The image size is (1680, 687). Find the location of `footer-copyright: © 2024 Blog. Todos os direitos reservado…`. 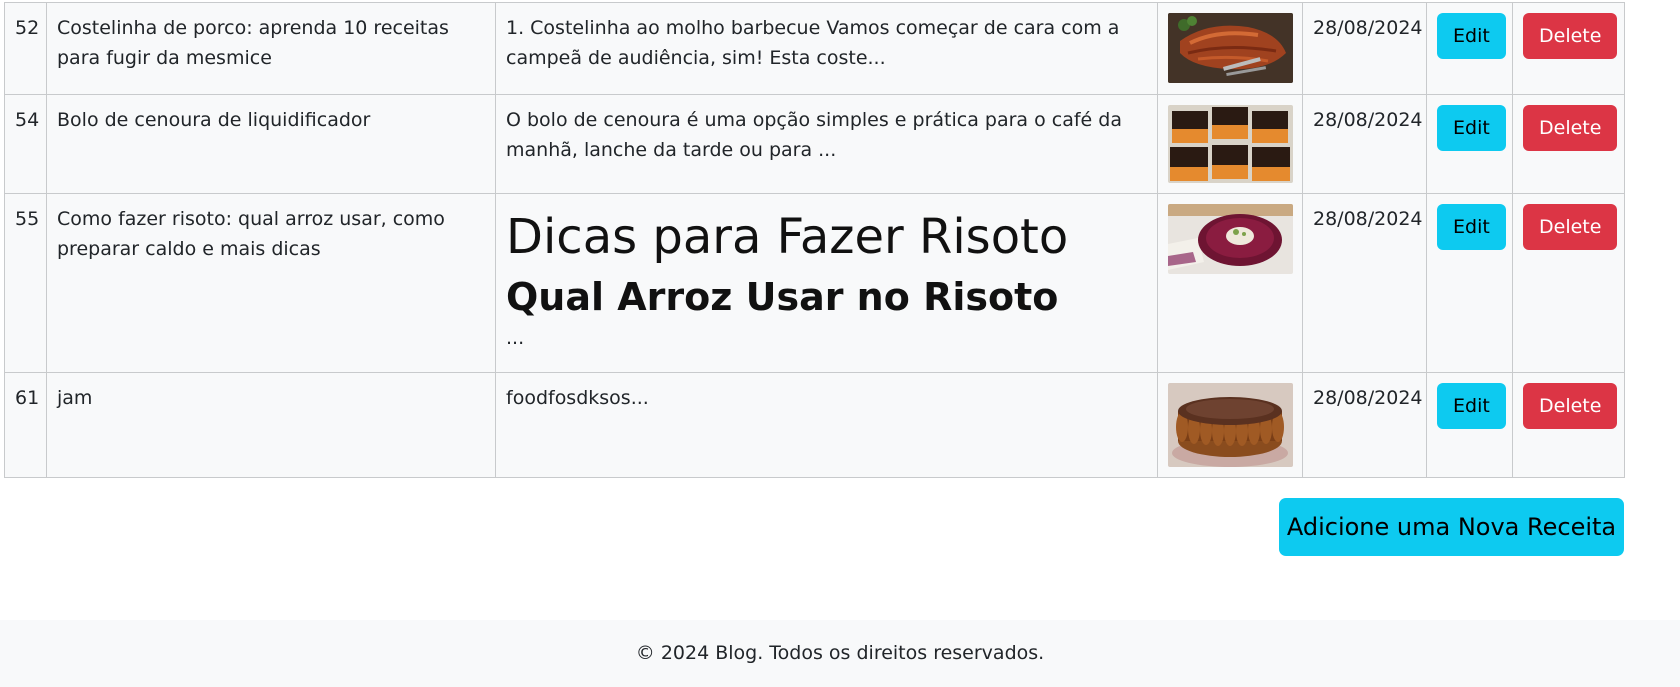

footer-copyright: © 2024 Blog. Todos os direitos reservado… is located at coordinates (840, 653).